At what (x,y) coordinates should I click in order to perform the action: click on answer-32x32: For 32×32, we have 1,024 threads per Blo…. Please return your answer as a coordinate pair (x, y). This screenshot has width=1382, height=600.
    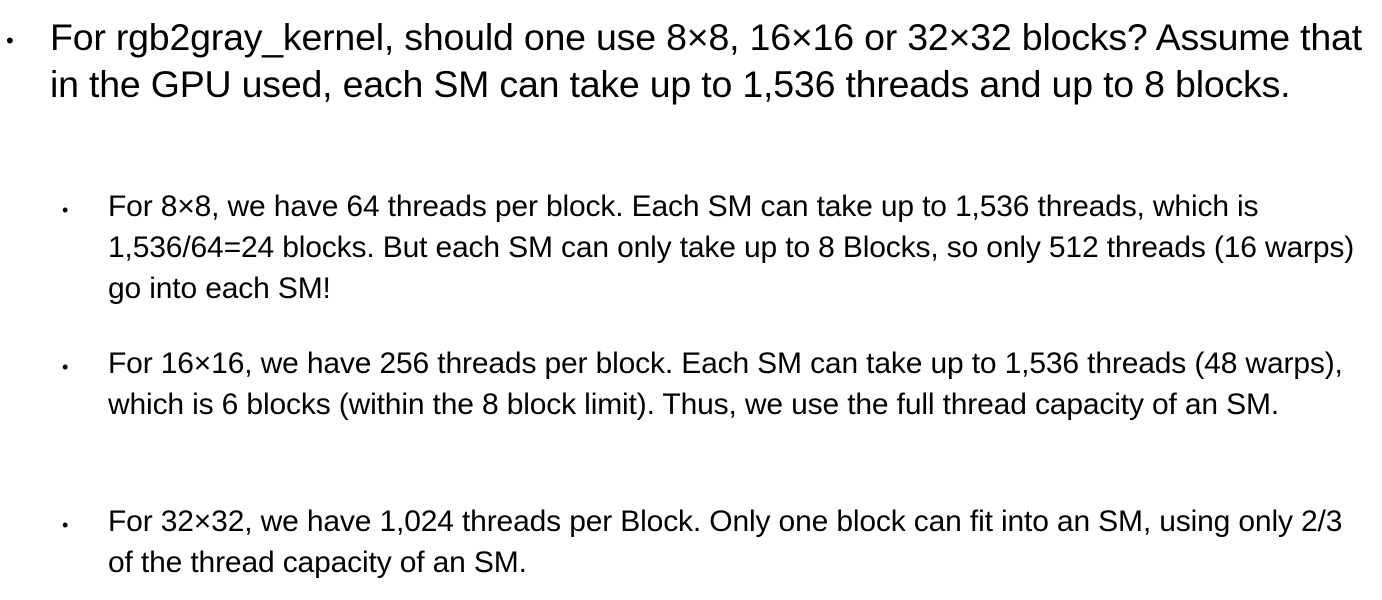
    Looking at the image, I should click on (725, 542).